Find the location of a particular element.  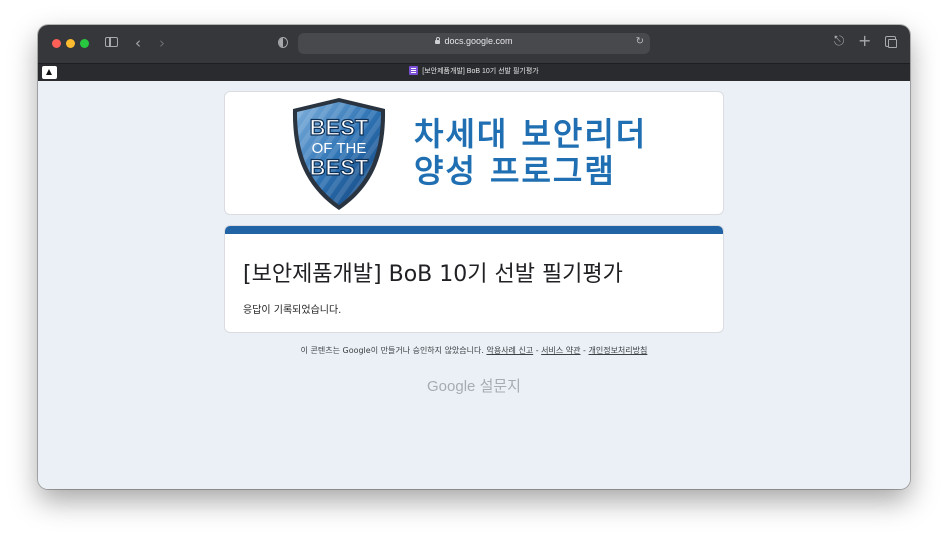

google-forms-favicon-icon is located at coordinates (414, 70).